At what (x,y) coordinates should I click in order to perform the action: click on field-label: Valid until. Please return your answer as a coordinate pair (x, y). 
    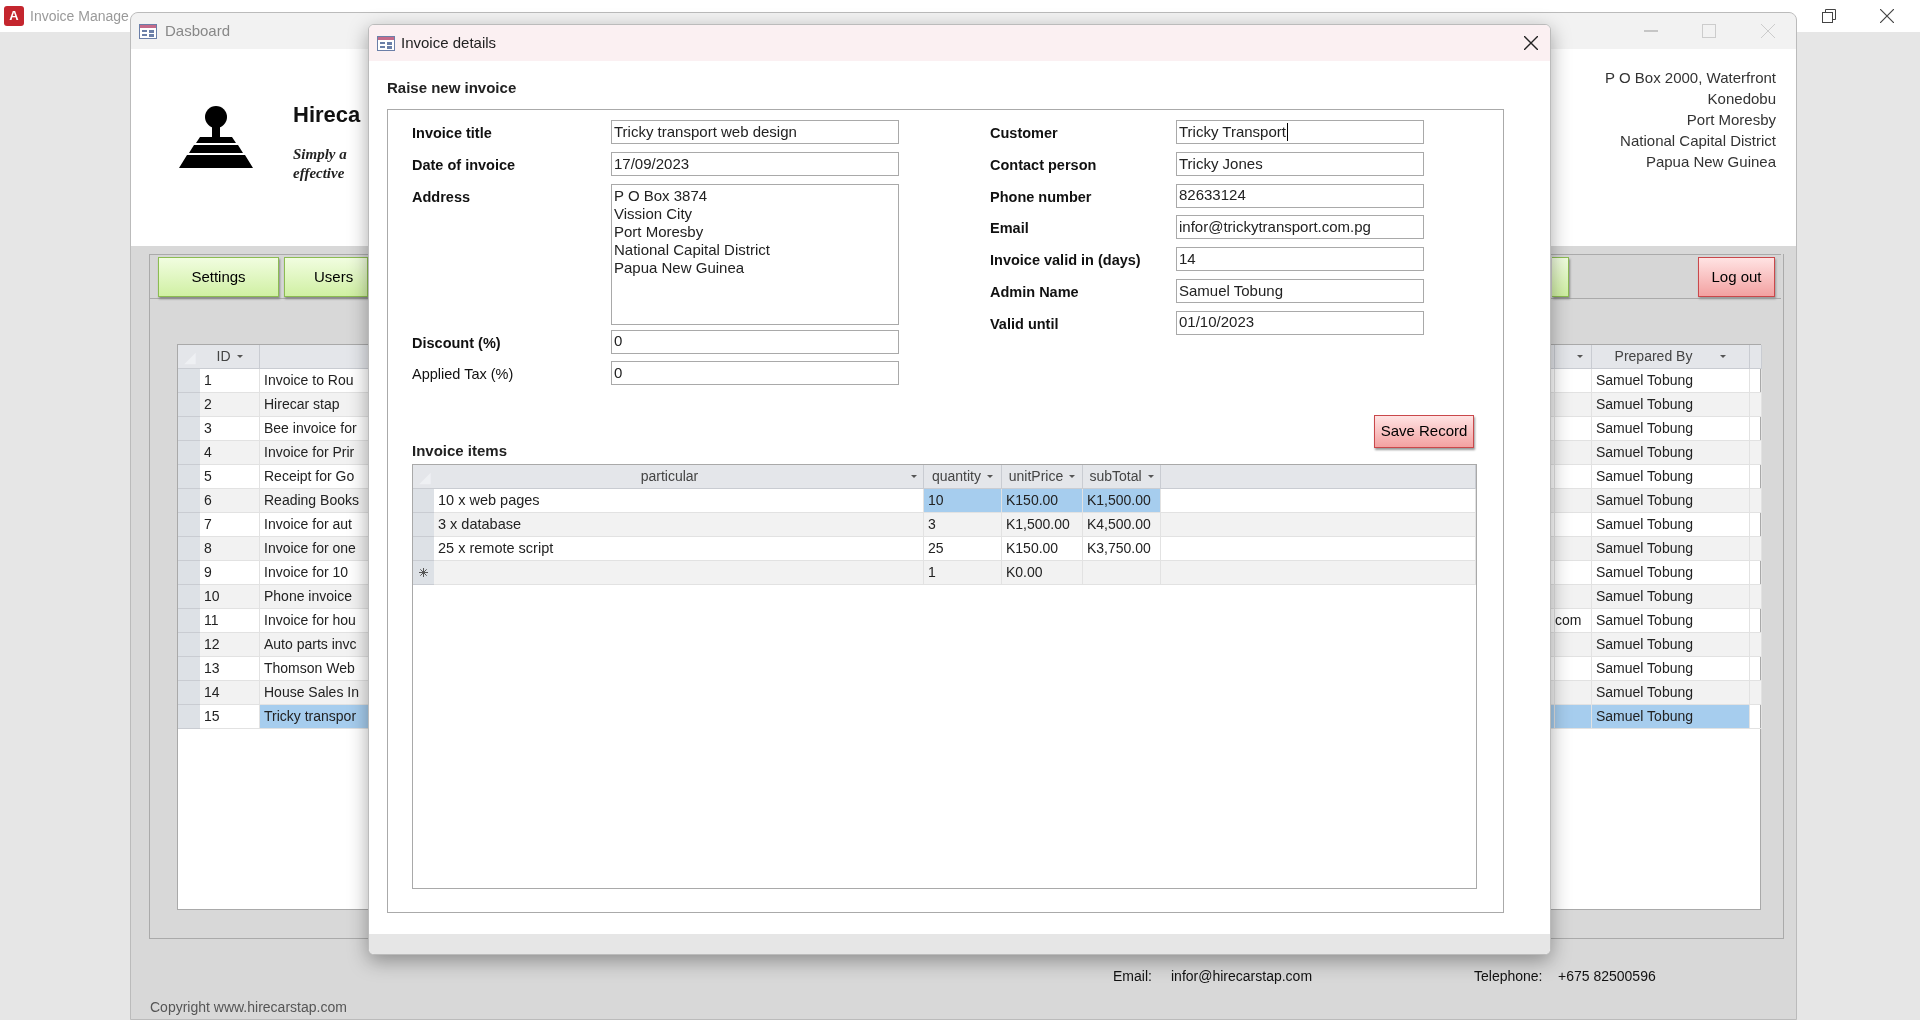
    Looking at the image, I should click on (1025, 324).